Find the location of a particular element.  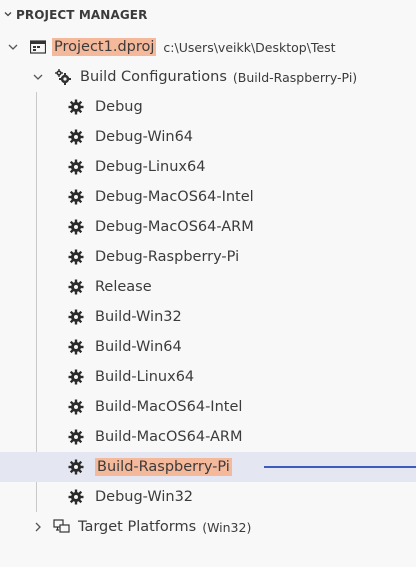

configuration-item: Debug-Raspberry-Pi is located at coordinates (208, 257).